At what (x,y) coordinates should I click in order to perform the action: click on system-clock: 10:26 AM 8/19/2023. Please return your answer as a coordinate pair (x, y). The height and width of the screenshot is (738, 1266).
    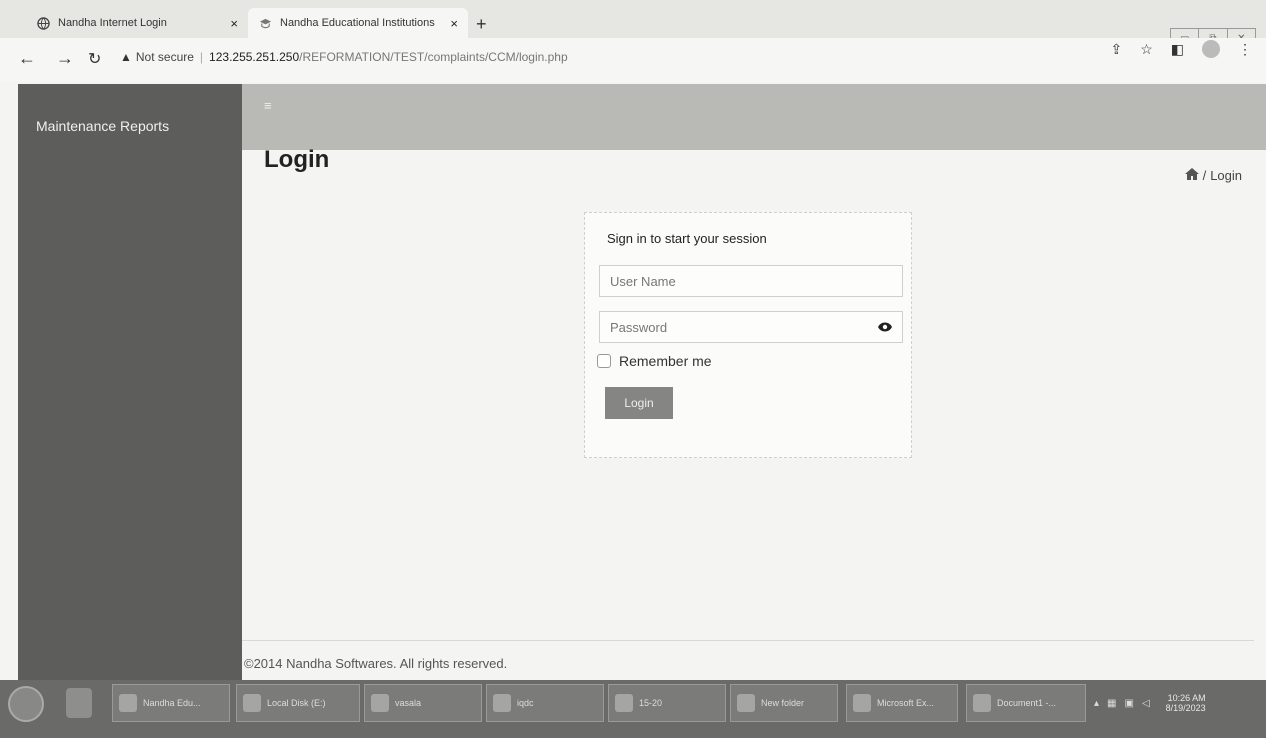
    Looking at the image, I should click on (1186, 703).